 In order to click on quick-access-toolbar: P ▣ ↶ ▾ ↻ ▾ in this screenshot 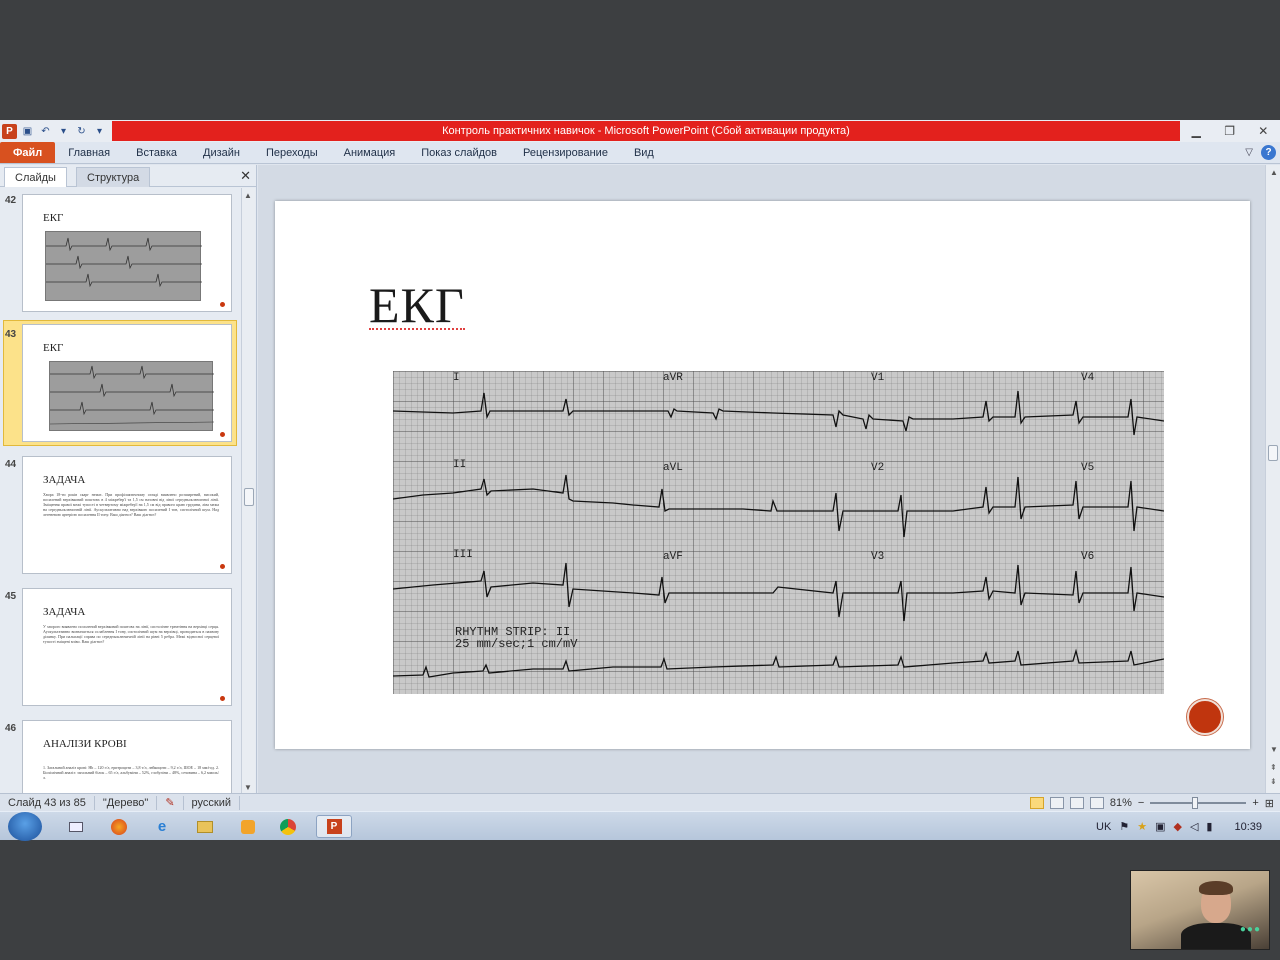, I will do `click(56, 131)`.